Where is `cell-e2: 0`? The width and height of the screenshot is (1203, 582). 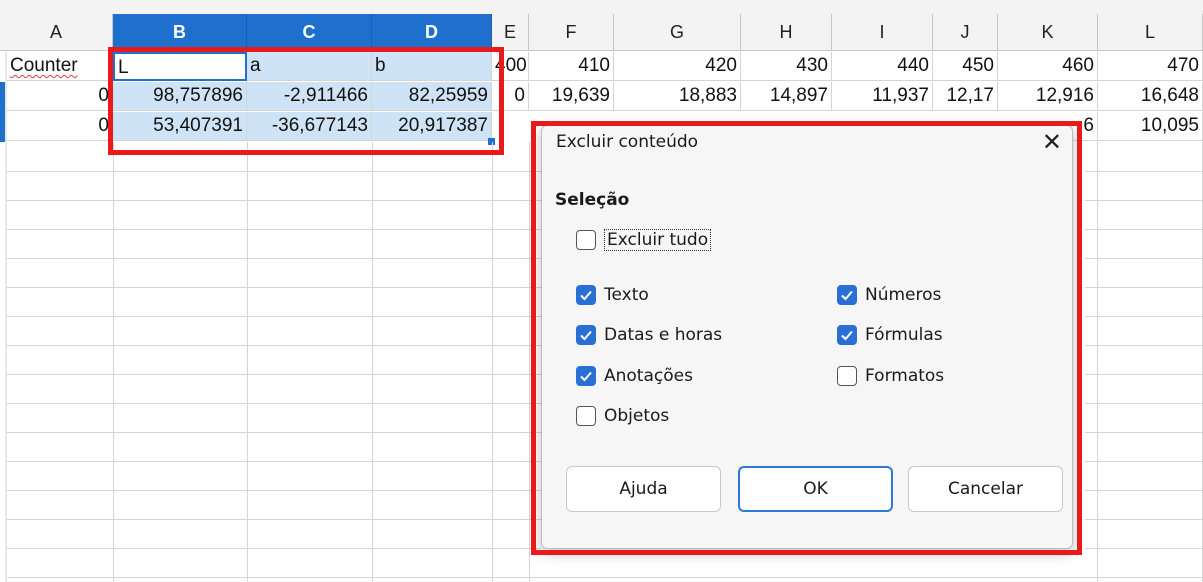
cell-e2: 0 is located at coordinates (510, 96).